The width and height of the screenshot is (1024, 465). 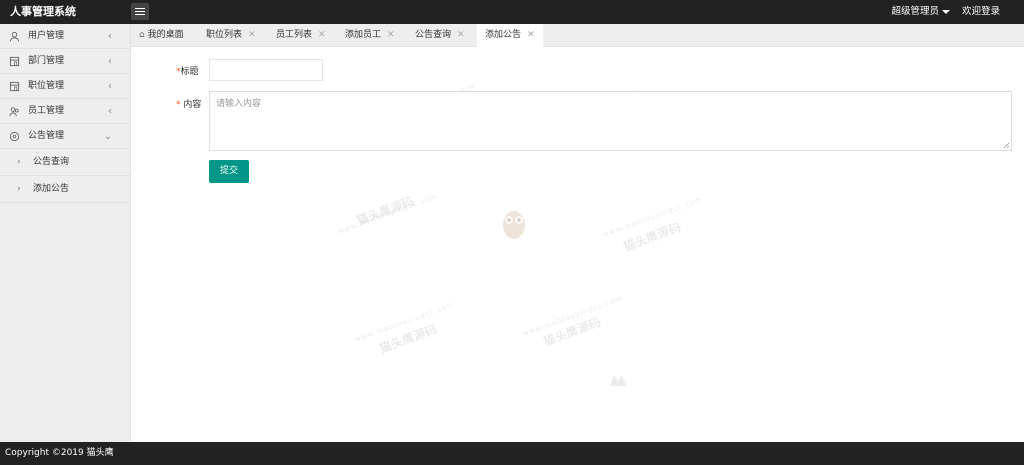 What do you see at coordinates (385, 211) in the screenshot?
I see `watermark-text: 猫头鹰源码` at bounding box center [385, 211].